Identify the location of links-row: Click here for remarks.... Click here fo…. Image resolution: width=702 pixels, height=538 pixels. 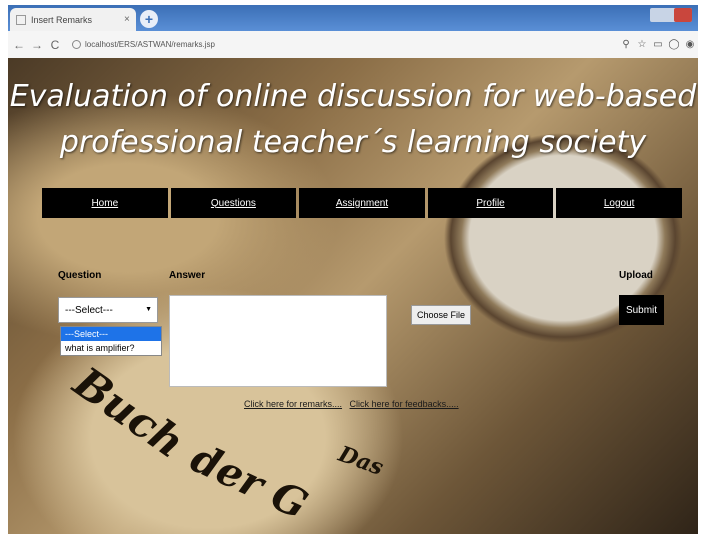
(351, 404).